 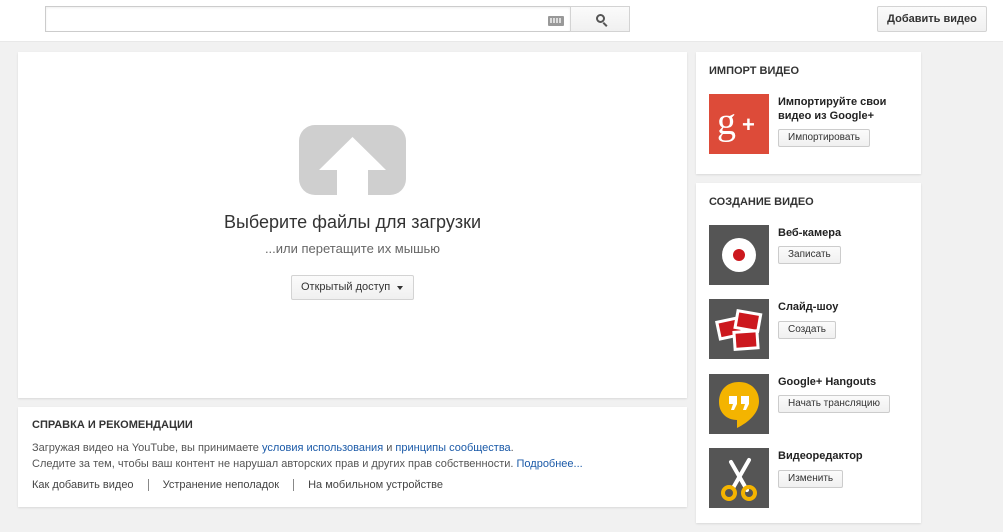 What do you see at coordinates (452, 448) in the screenshot?
I see `community-guidelines-link: принципы сообщества` at bounding box center [452, 448].